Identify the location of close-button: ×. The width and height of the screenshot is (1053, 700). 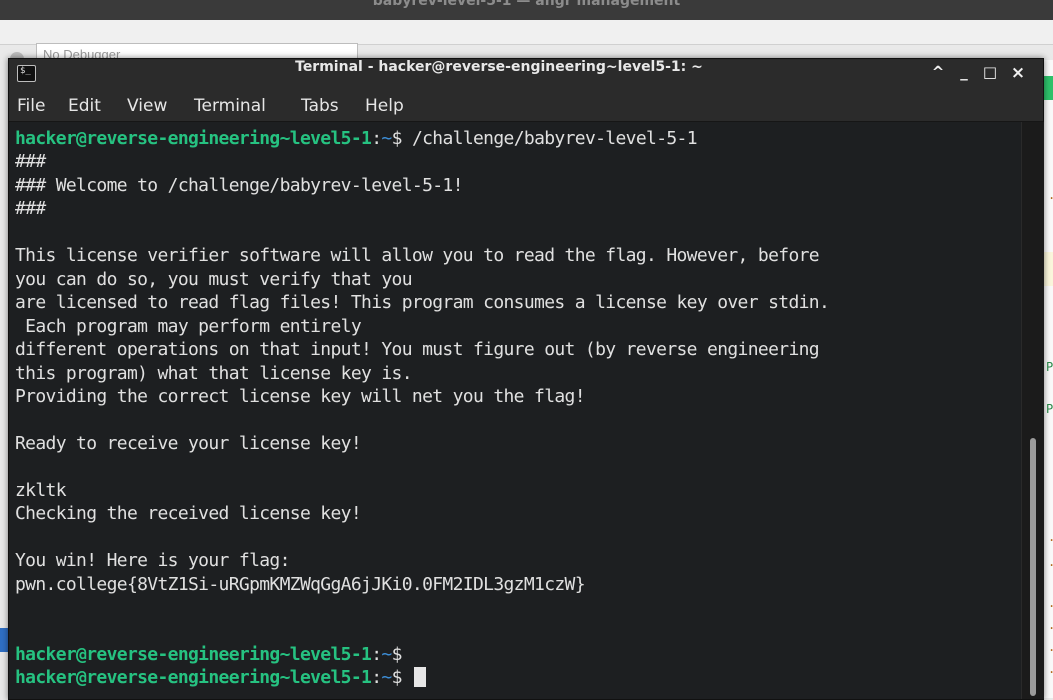
(1018, 74).